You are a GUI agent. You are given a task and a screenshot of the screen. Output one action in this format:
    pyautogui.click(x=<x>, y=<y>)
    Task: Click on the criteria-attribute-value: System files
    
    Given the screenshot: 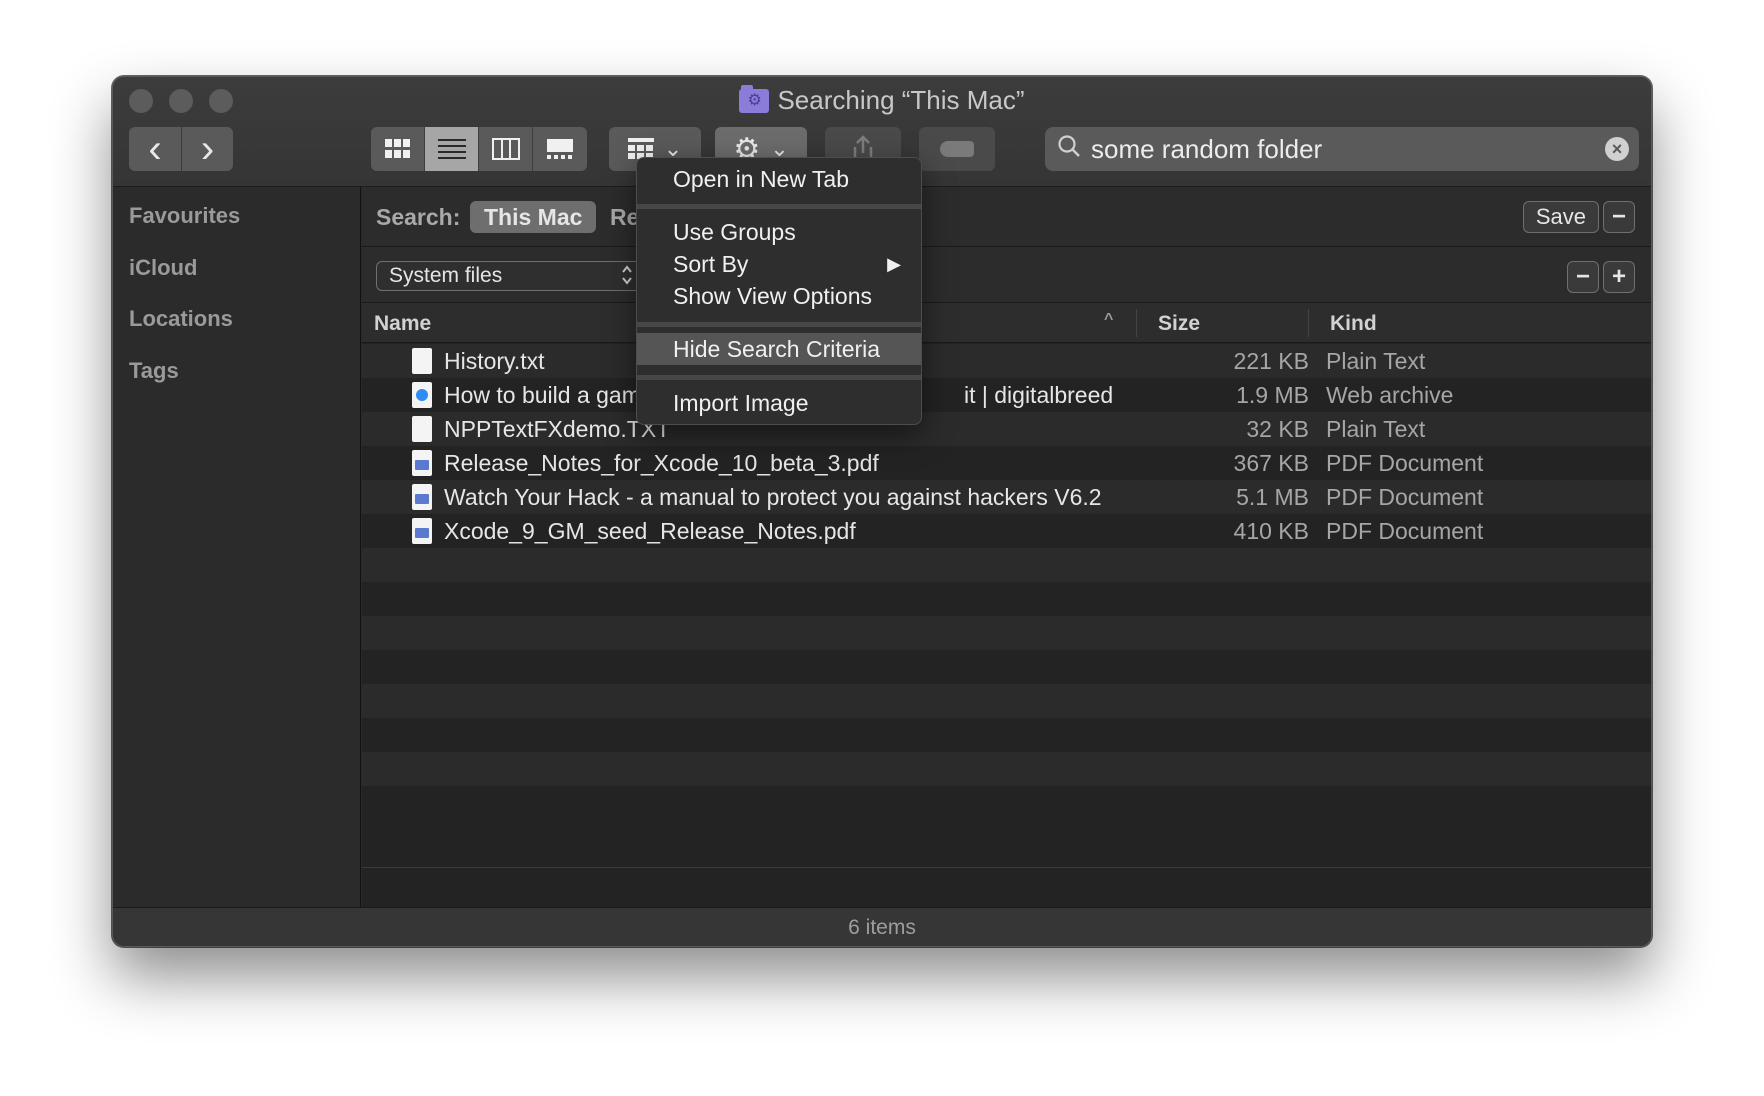 What is the action you would take?
    pyautogui.click(x=446, y=275)
    